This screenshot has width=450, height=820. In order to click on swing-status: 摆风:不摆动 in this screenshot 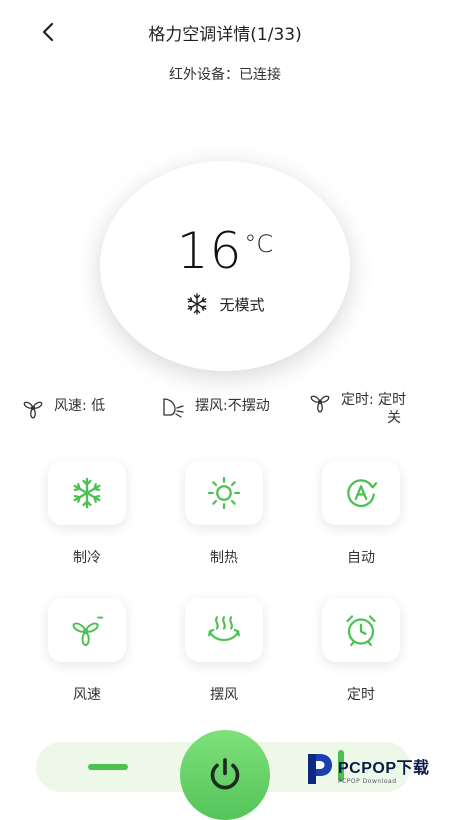, I will do `click(215, 408)`.